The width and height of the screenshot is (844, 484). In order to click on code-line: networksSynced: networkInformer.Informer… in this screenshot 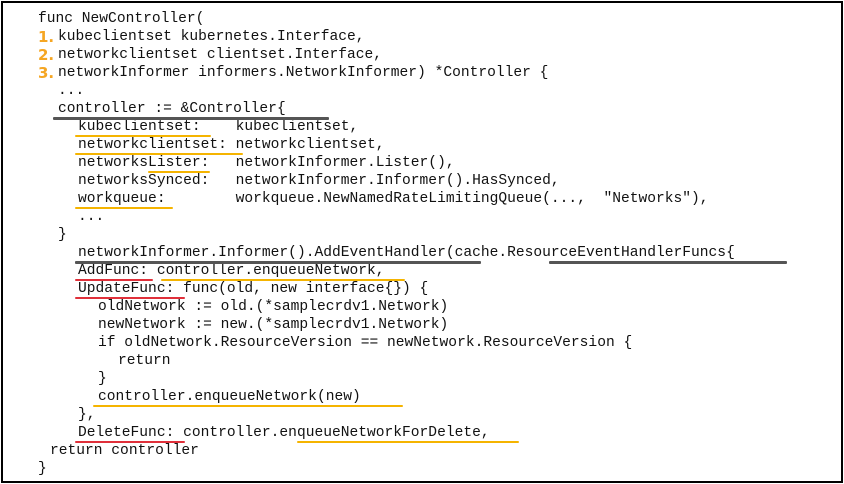, I will do `click(319, 181)`.